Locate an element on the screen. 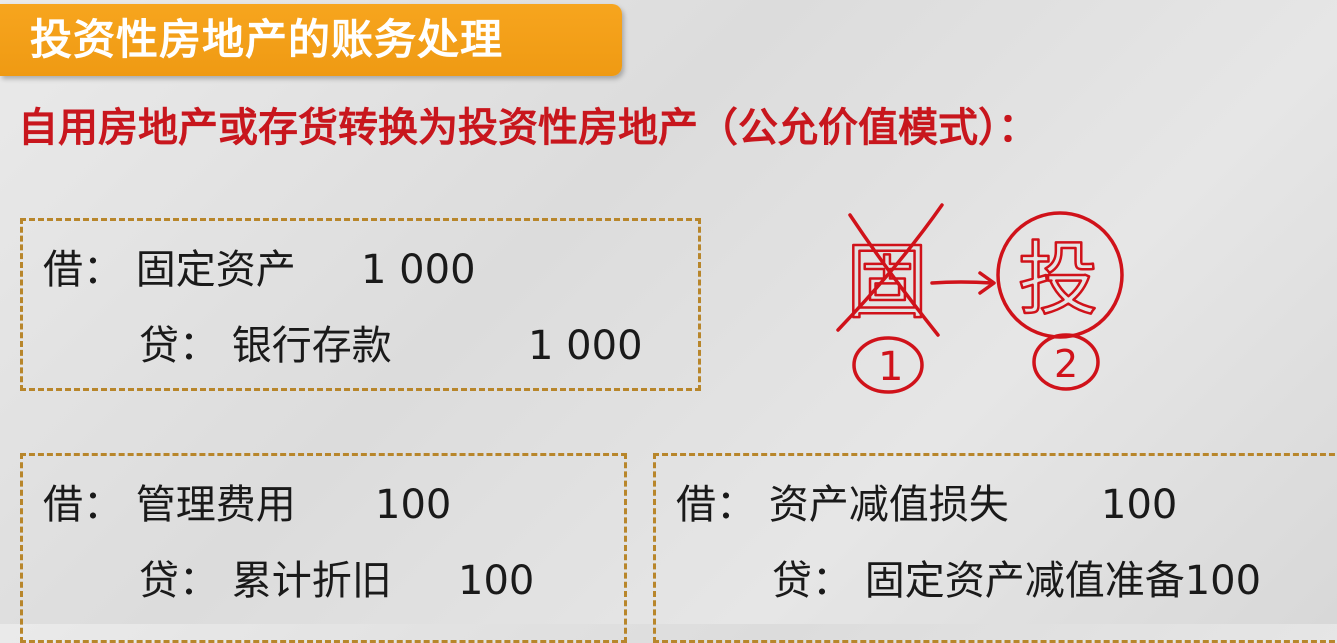 Image resolution: width=1337 pixels, height=643 pixels. debit-account: 固定资产 is located at coordinates (215, 270).